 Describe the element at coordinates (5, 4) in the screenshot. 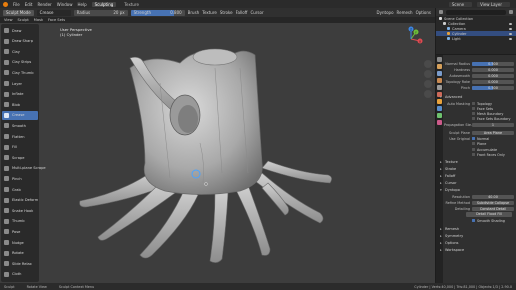

I see `blender-logo-icon` at that location.